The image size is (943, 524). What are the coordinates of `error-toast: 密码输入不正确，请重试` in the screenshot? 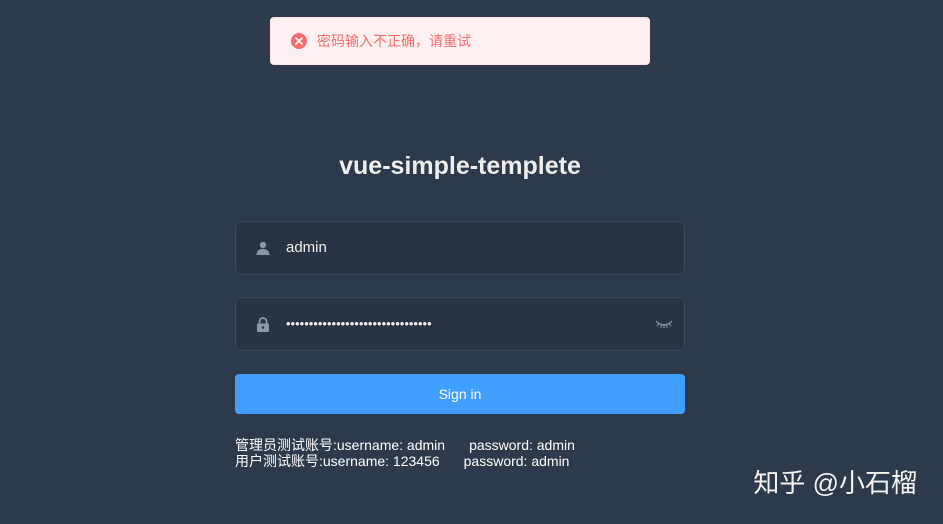 It's located at (460, 41).